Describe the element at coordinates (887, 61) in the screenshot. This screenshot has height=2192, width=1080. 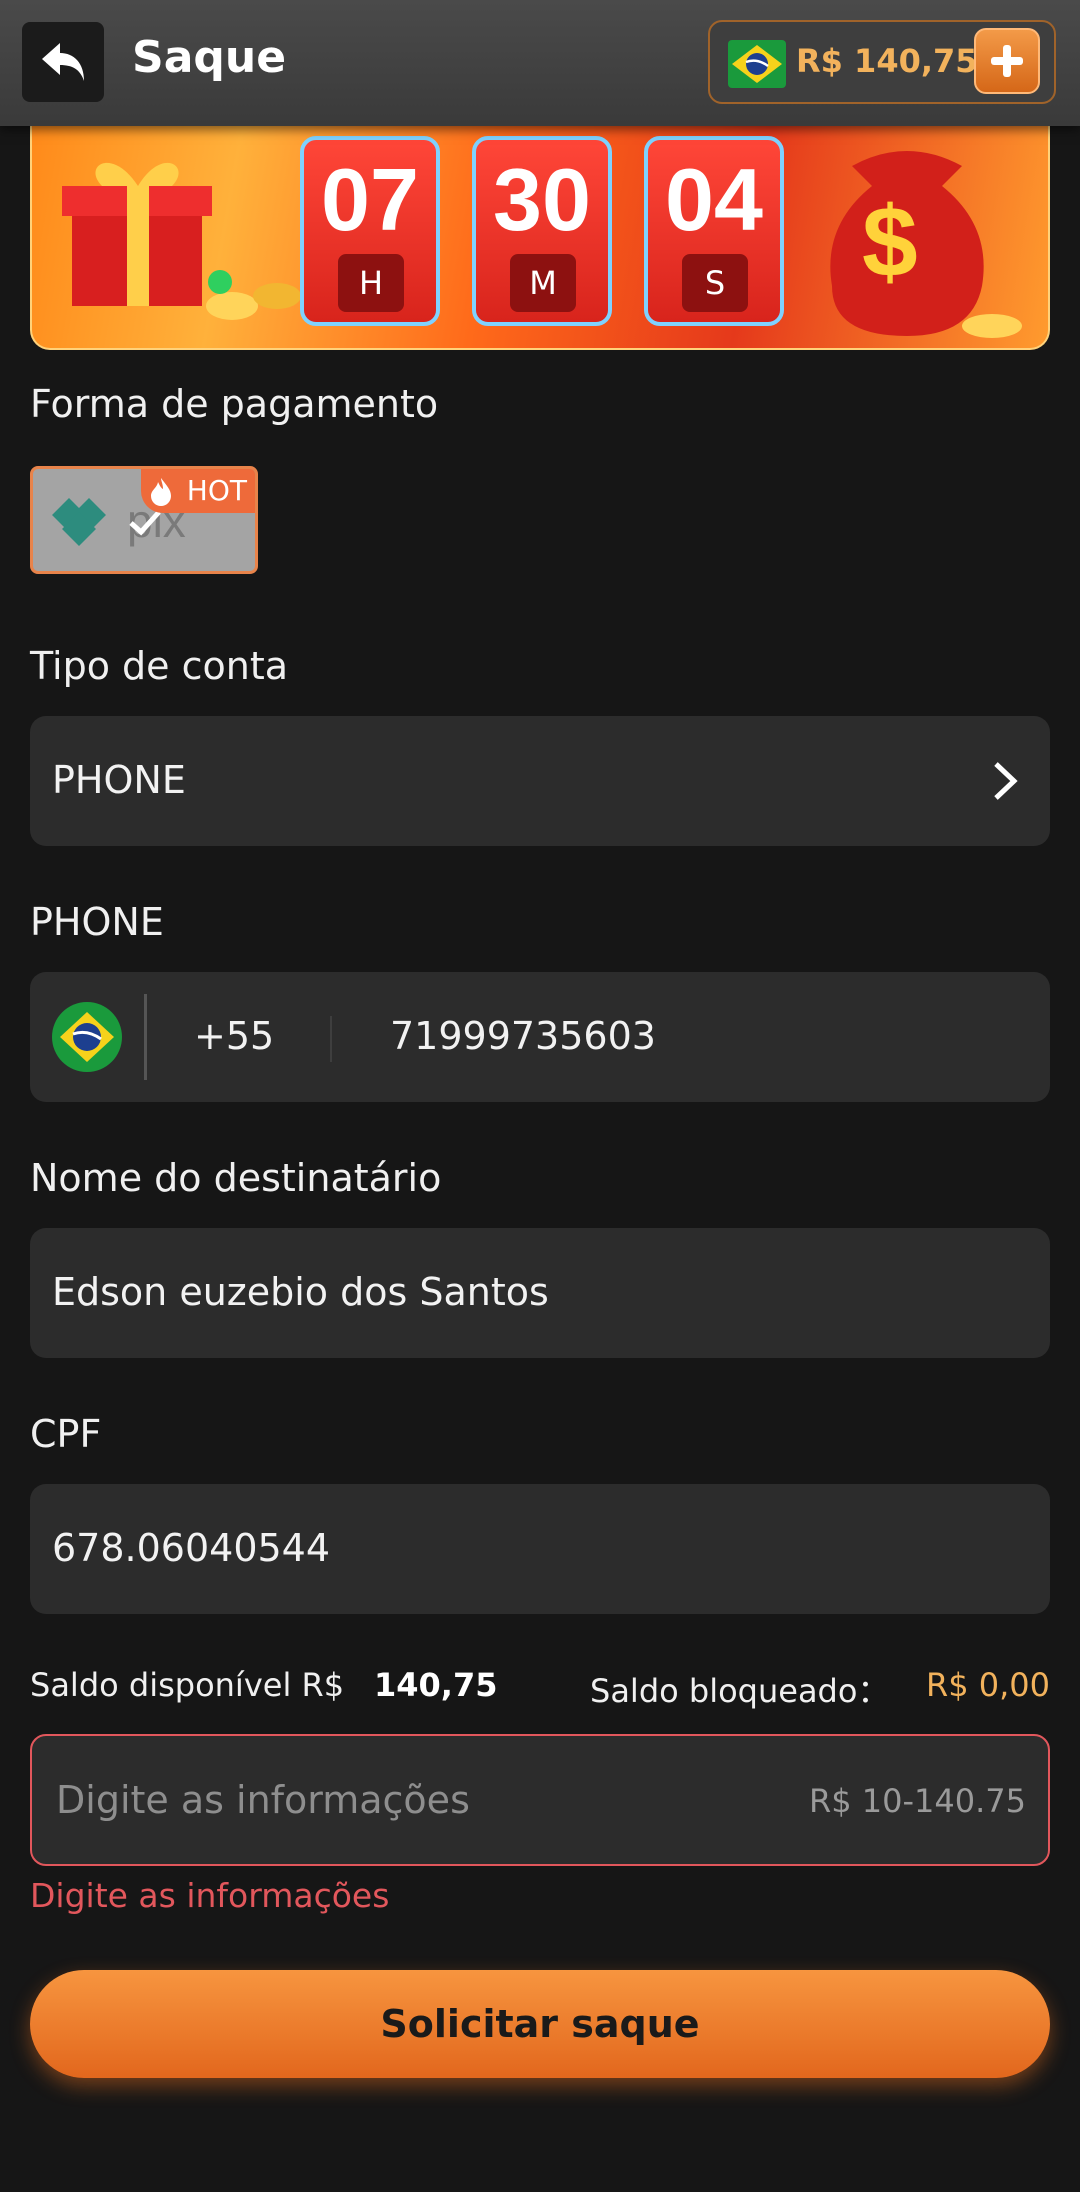
I see `balance-amount: R$ 140,75` at that location.